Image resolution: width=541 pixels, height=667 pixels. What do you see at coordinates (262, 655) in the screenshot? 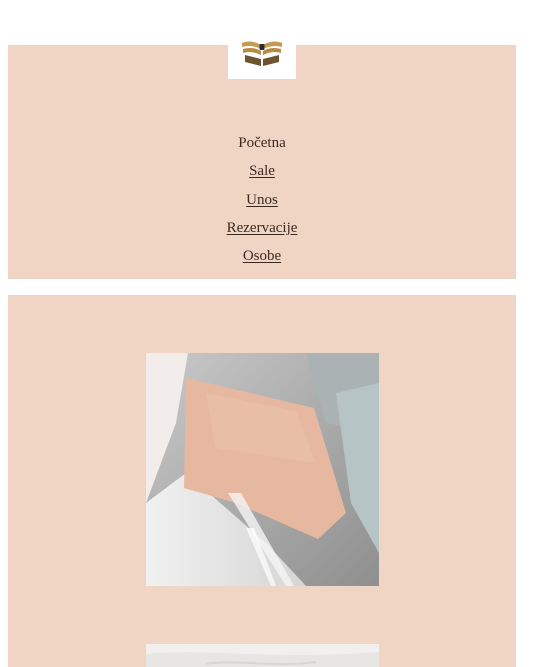
I see `plaster-wall-image` at bounding box center [262, 655].